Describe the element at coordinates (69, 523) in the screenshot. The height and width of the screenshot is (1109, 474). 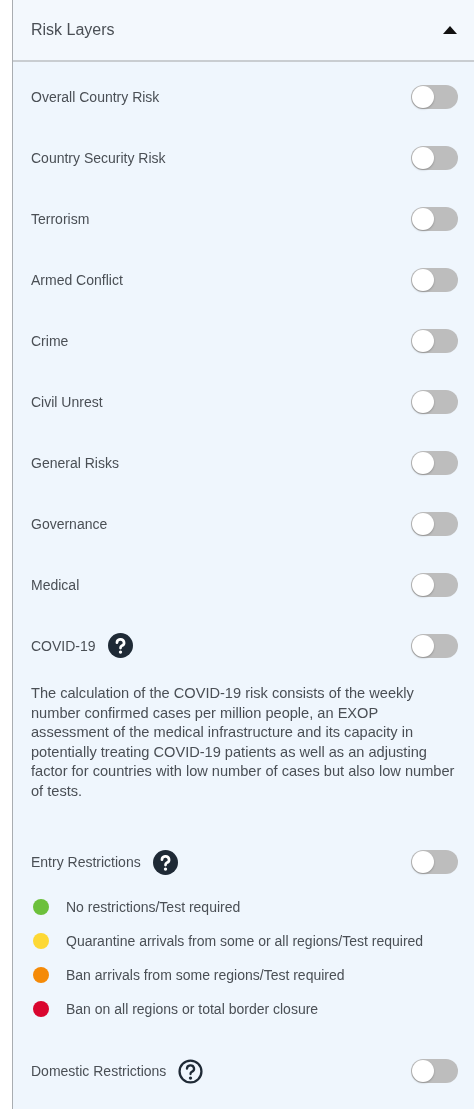
I see `layer-label: Governance` at that location.